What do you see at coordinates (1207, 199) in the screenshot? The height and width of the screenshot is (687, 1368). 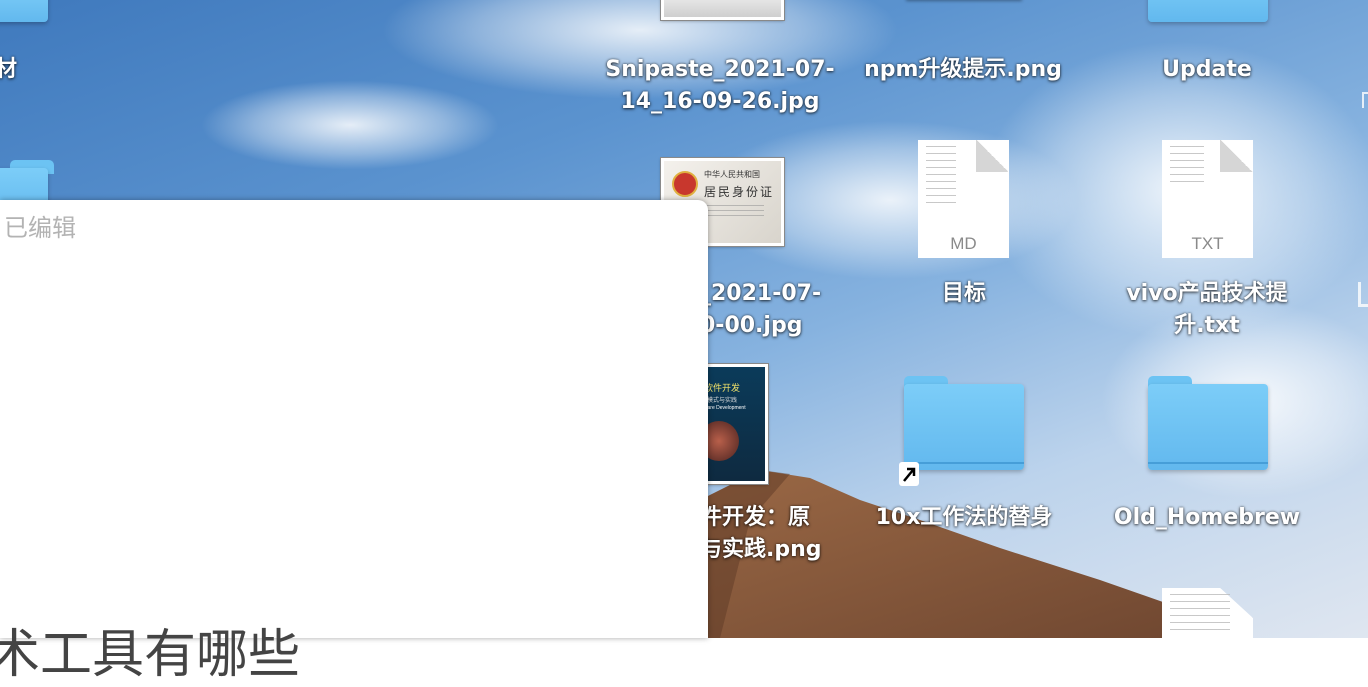 I see `text-file-icon: TXT` at bounding box center [1207, 199].